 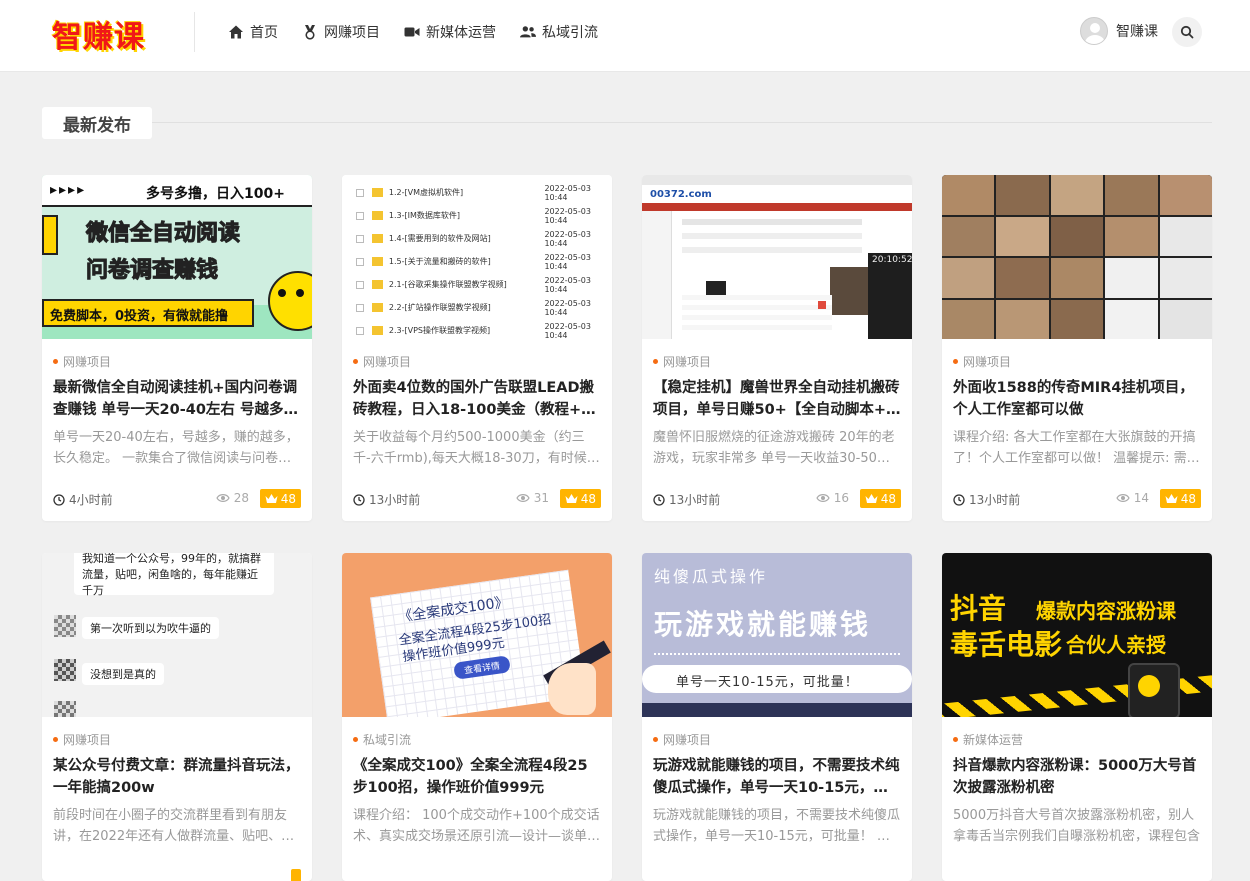 What do you see at coordinates (91, 500) in the screenshot?
I see `post-time-text: 4小时前` at bounding box center [91, 500].